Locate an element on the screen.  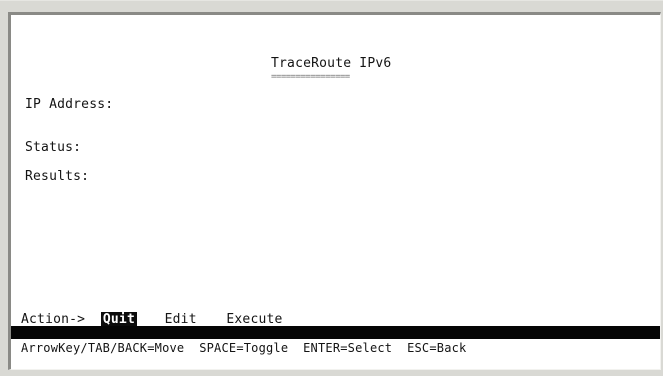
ip-address-label: IP Address: is located at coordinates (69, 104).